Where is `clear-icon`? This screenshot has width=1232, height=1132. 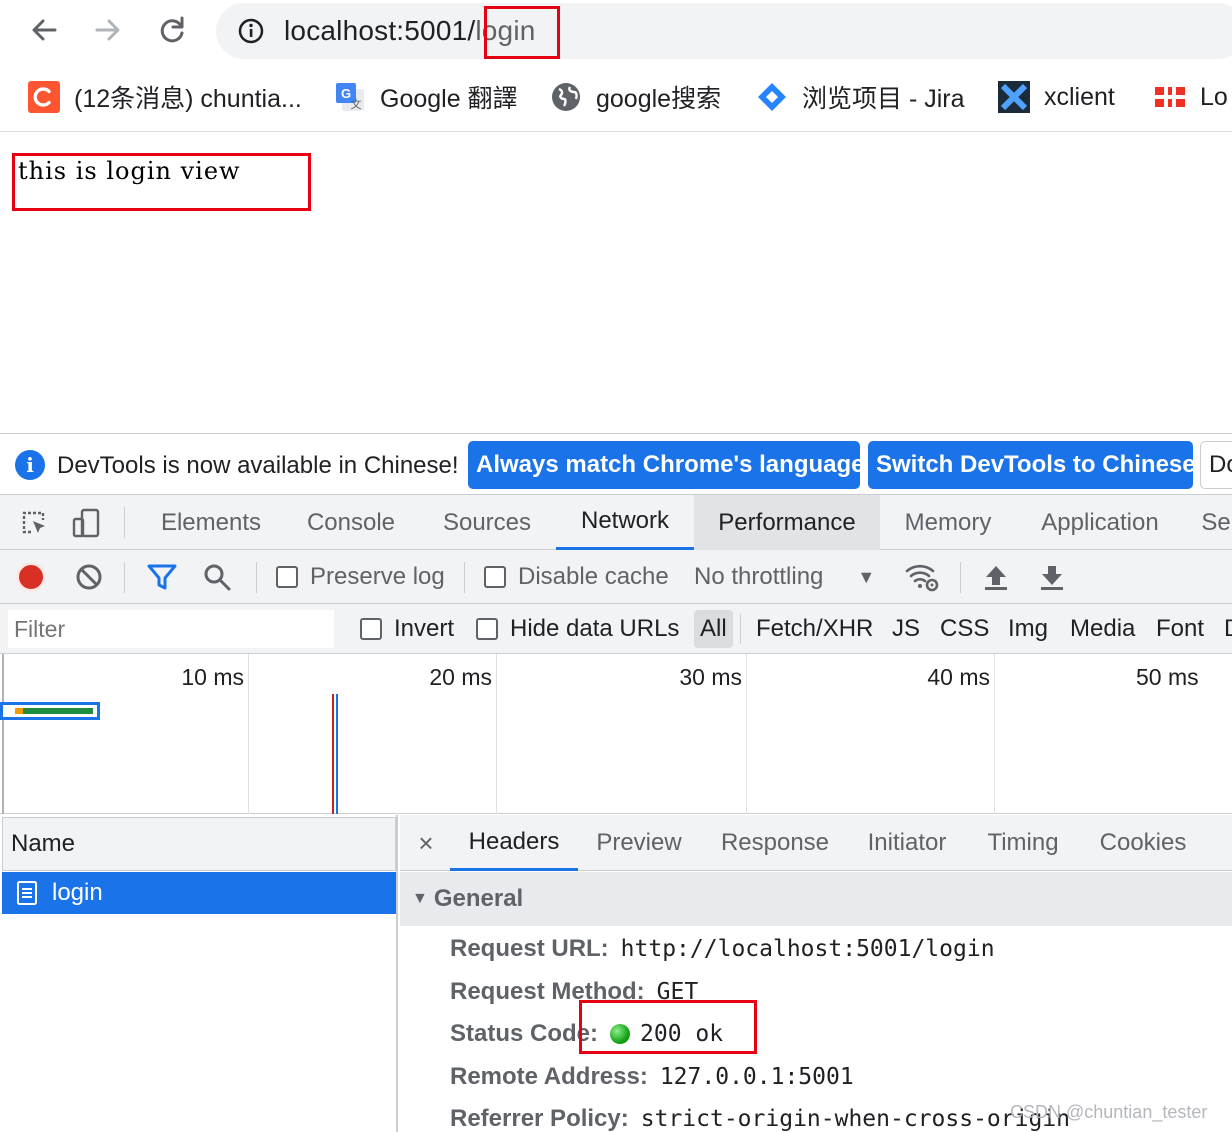 clear-icon is located at coordinates (89, 577).